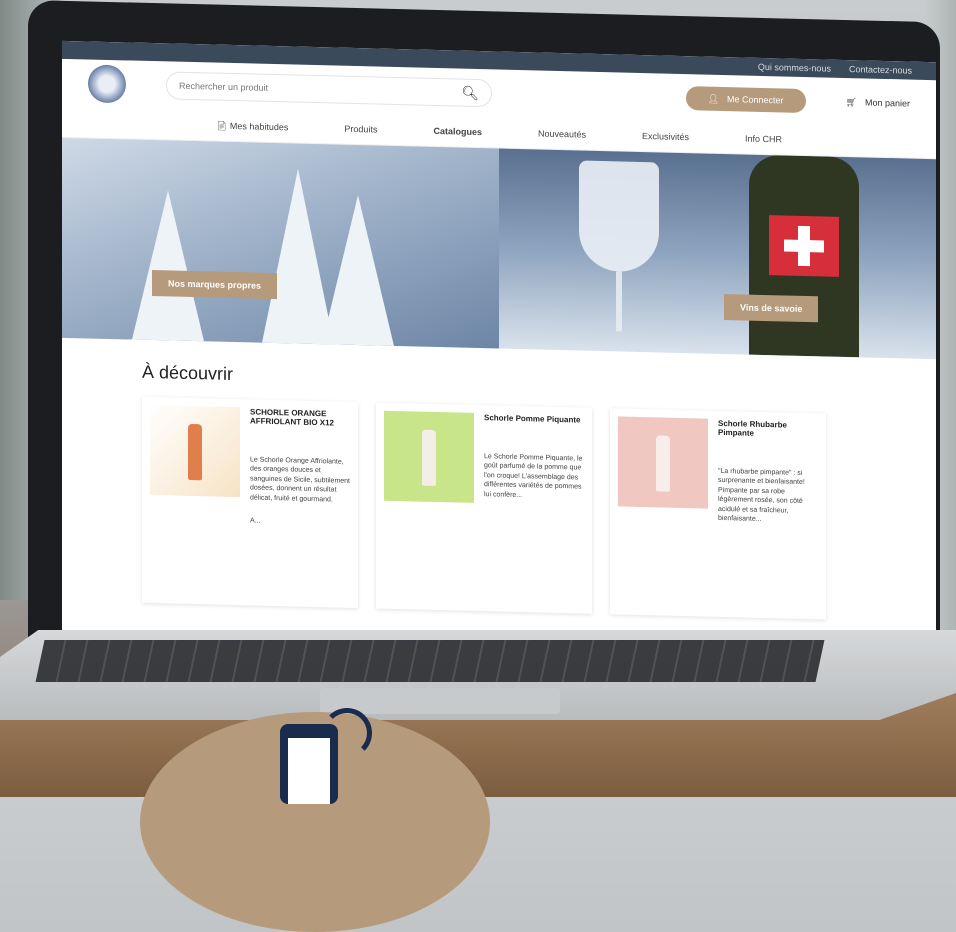  I want to click on product-title: Schorle Pomme Piquante, so click(534, 418).